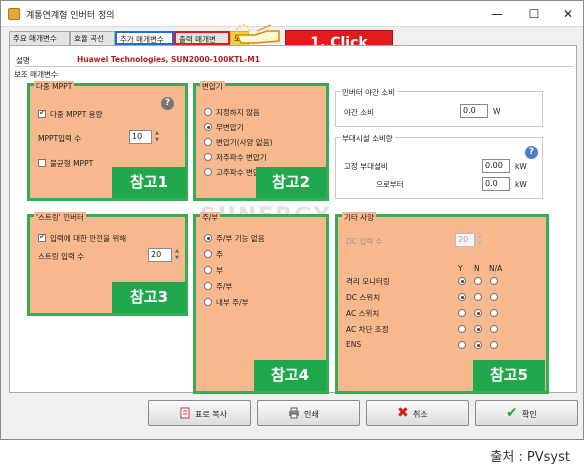  What do you see at coordinates (257, 34) in the screenshot?
I see `hand-pointer-icon` at bounding box center [257, 34].